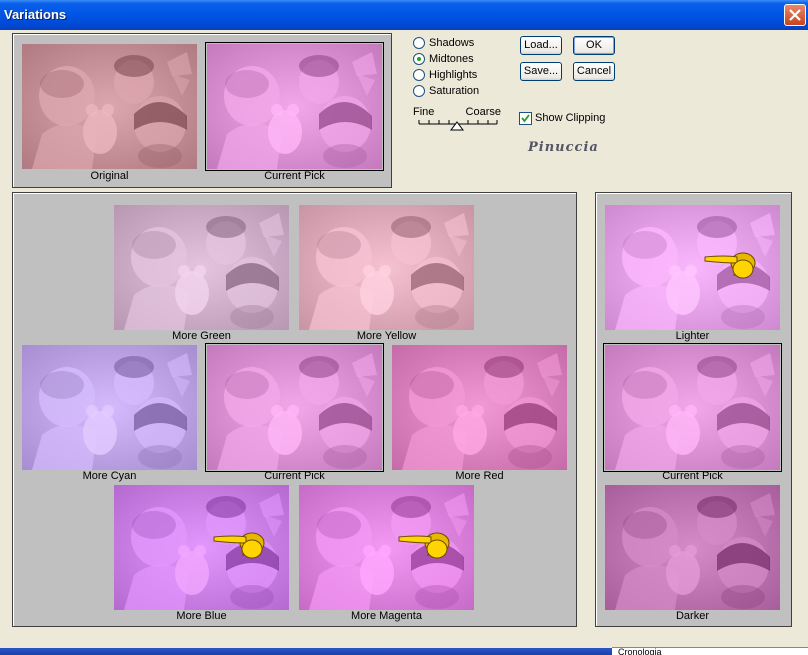  I want to click on more-cyan-thumbnail, so click(109, 407).